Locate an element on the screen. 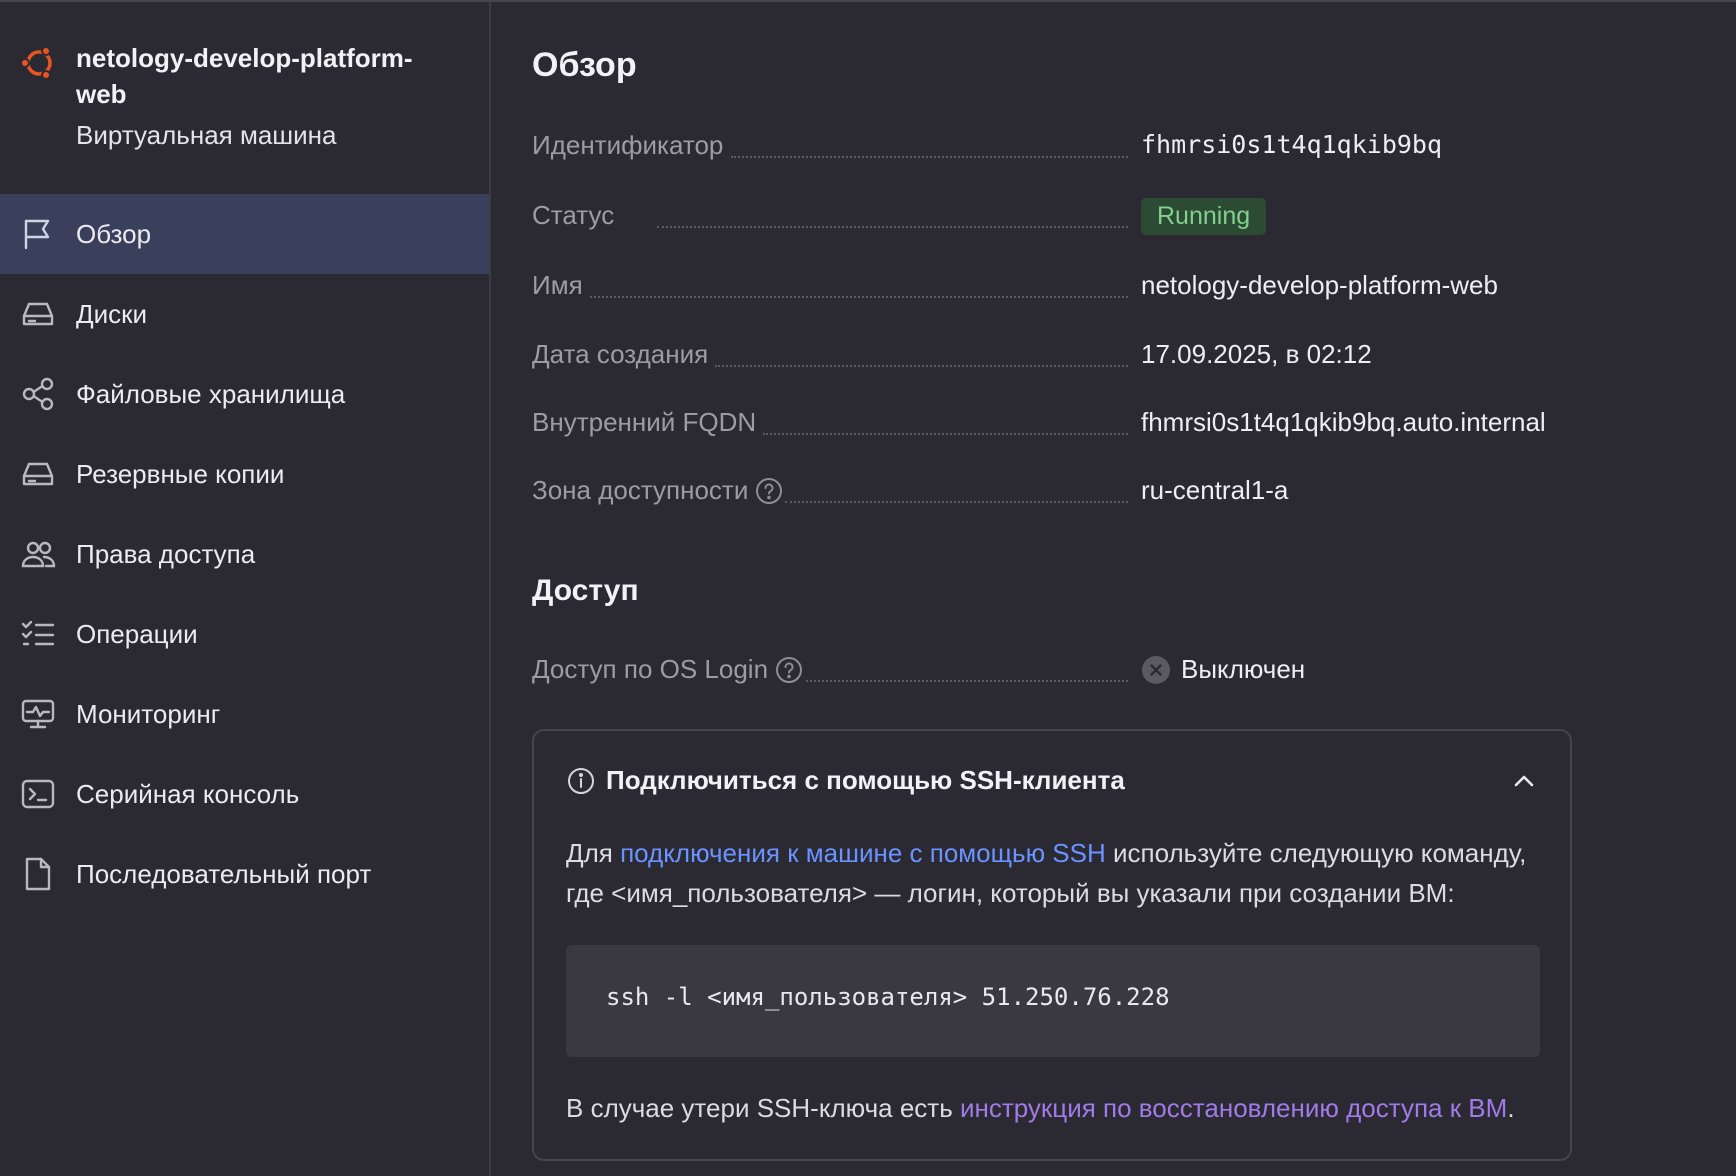 The width and height of the screenshot is (1736, 1176). chevron-up-icon is located at coordinates (1524, 781).